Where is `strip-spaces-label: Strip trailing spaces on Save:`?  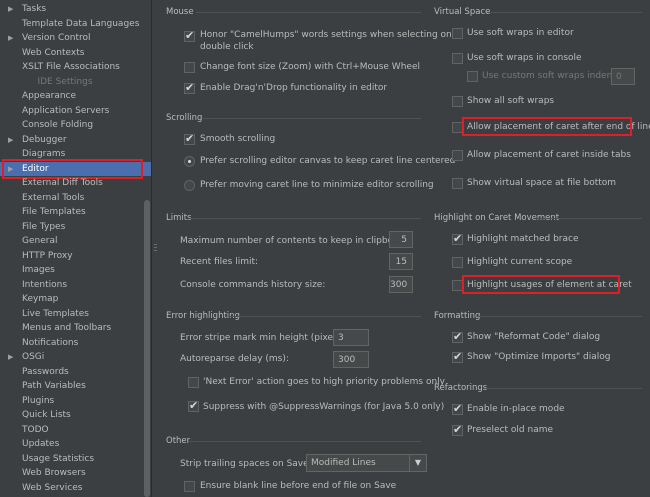 strip-spaces-label: Strip trailing spaces on Save: is located at coordinates (246, 464).